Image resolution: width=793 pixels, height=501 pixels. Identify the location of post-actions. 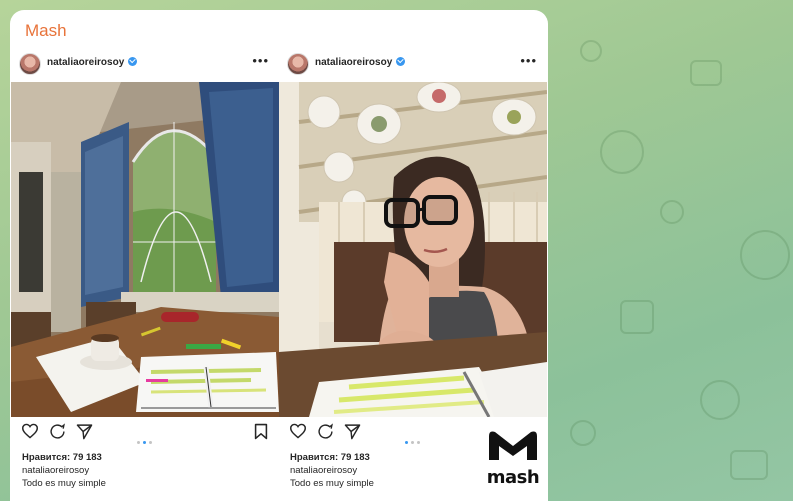
(145, 434).